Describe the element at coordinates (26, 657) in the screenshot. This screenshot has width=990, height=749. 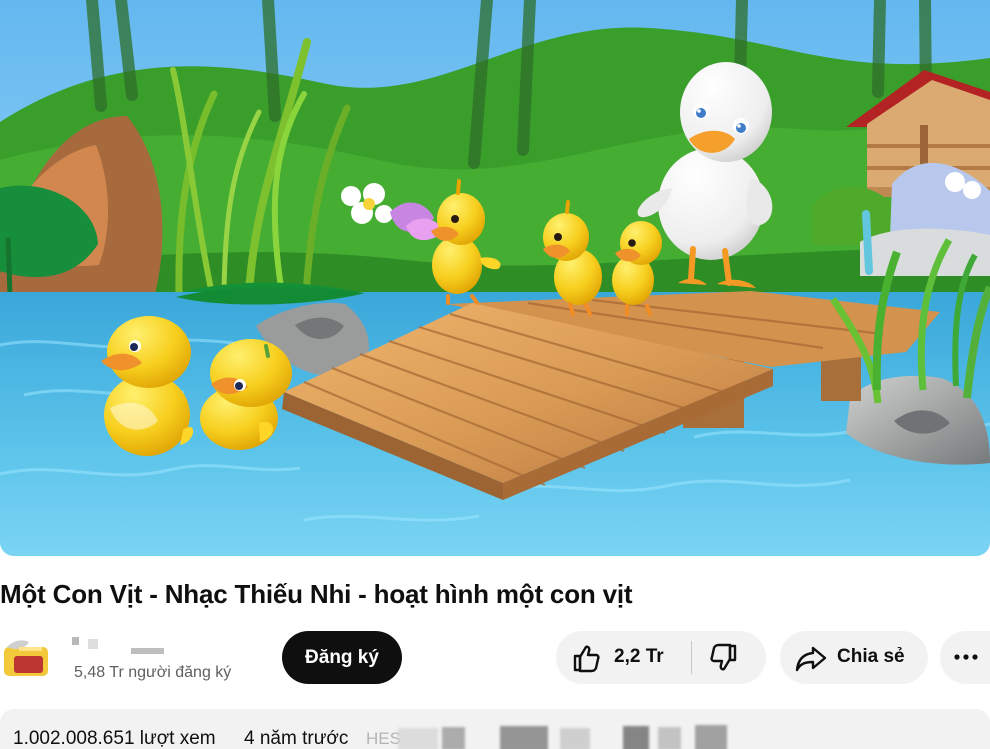
I see `channel-avatar-icon` at that location.